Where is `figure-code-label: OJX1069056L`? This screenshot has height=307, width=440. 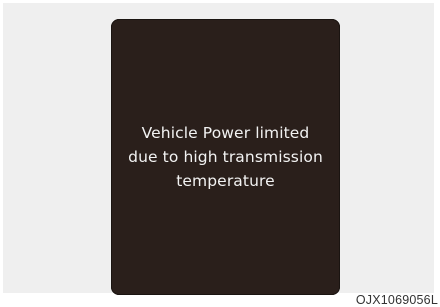 figure-code-label: OJX1069056L is located at coordinates (396, 300).